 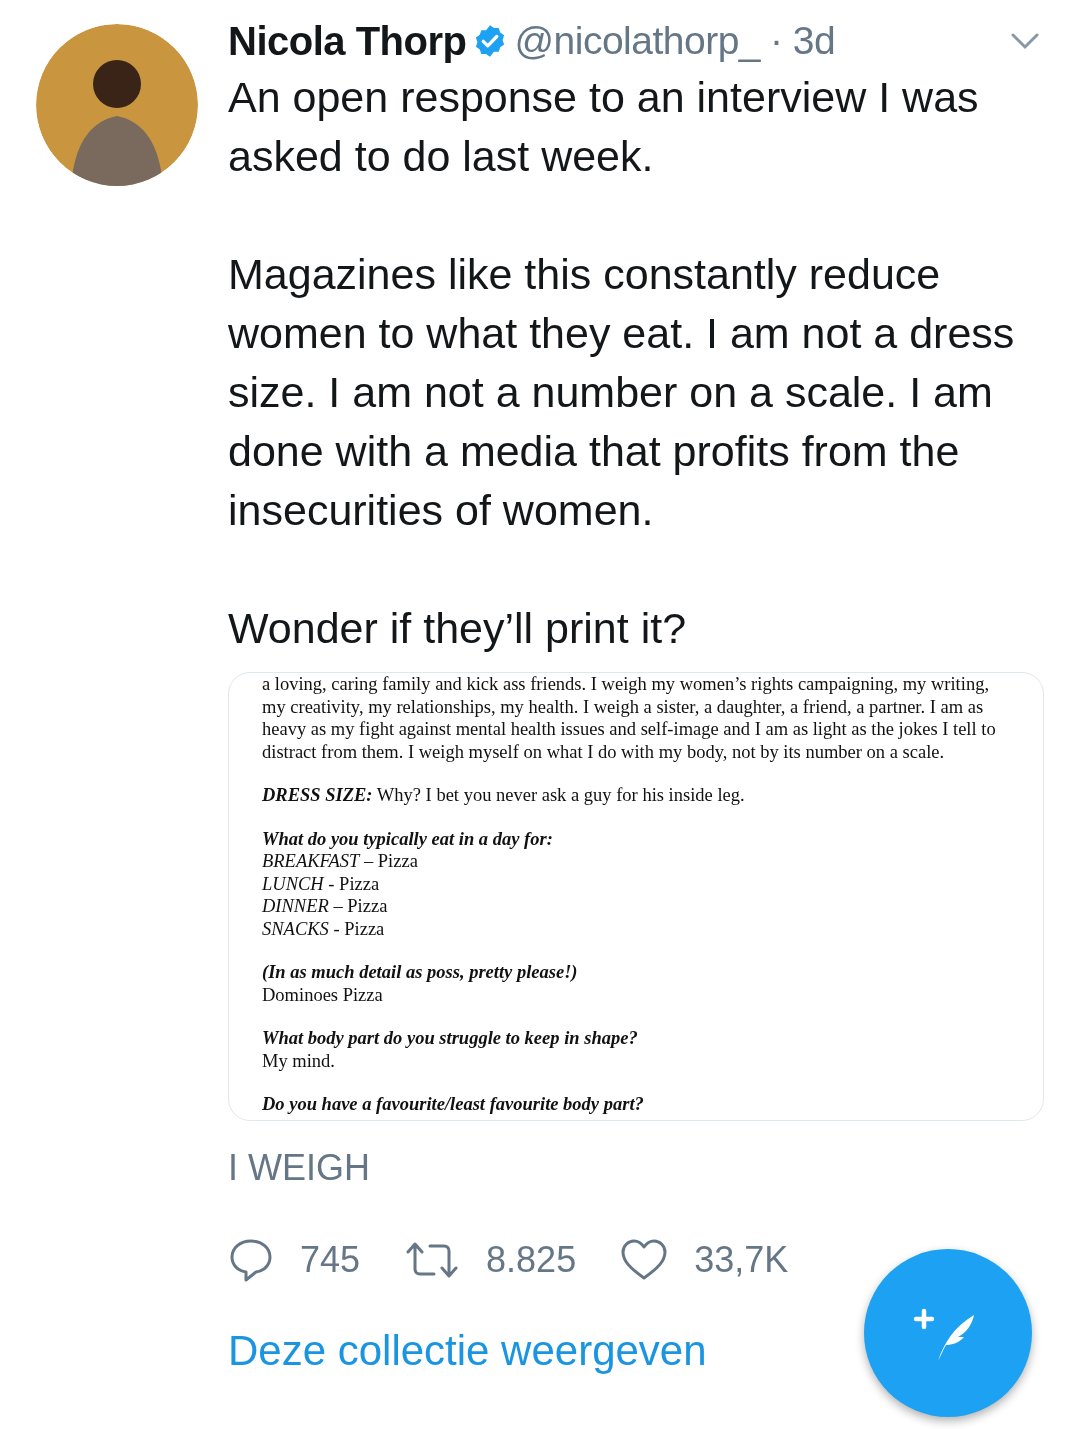 What do you see at coordinates (453, 1104) in the screenshot?
I see `document-text: Do you have a favourite/least favourite body part?` at bounding box center [453, 1104].